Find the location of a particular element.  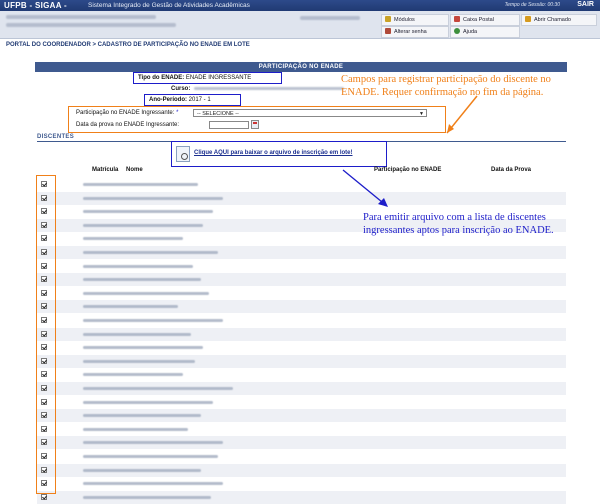

annotation-box-ano is located at coordinates (192, 100).